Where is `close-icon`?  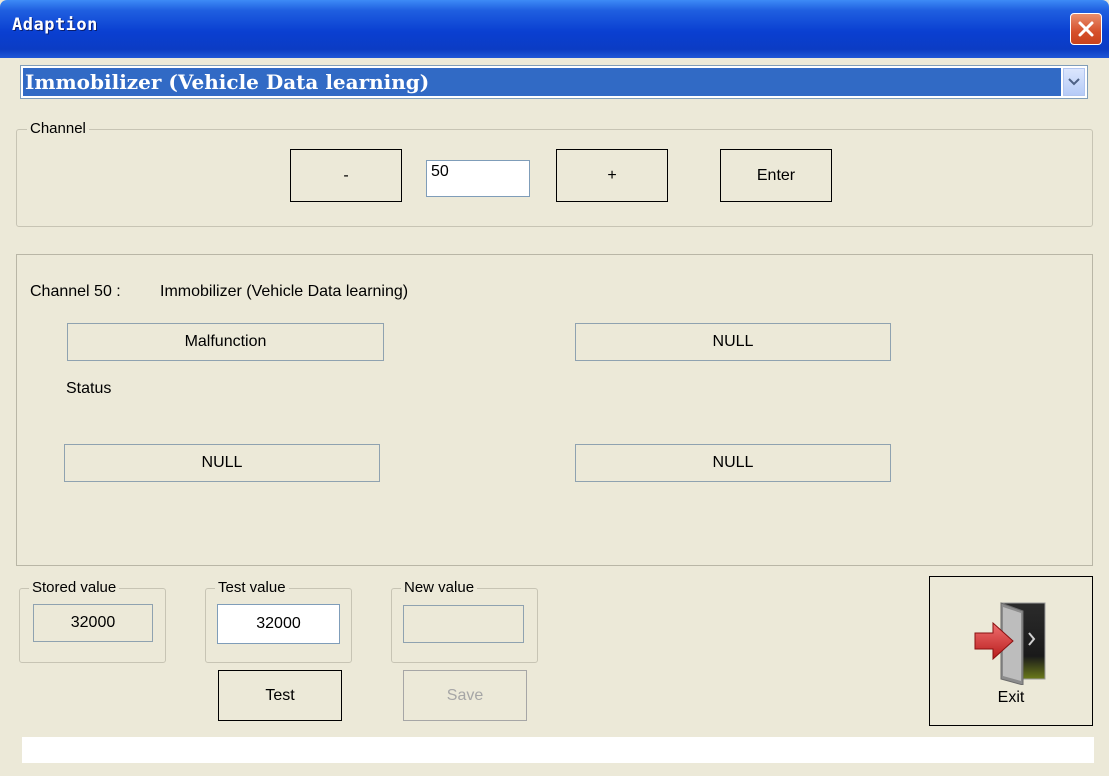 close-icon is located at coordinates (1086, 29).